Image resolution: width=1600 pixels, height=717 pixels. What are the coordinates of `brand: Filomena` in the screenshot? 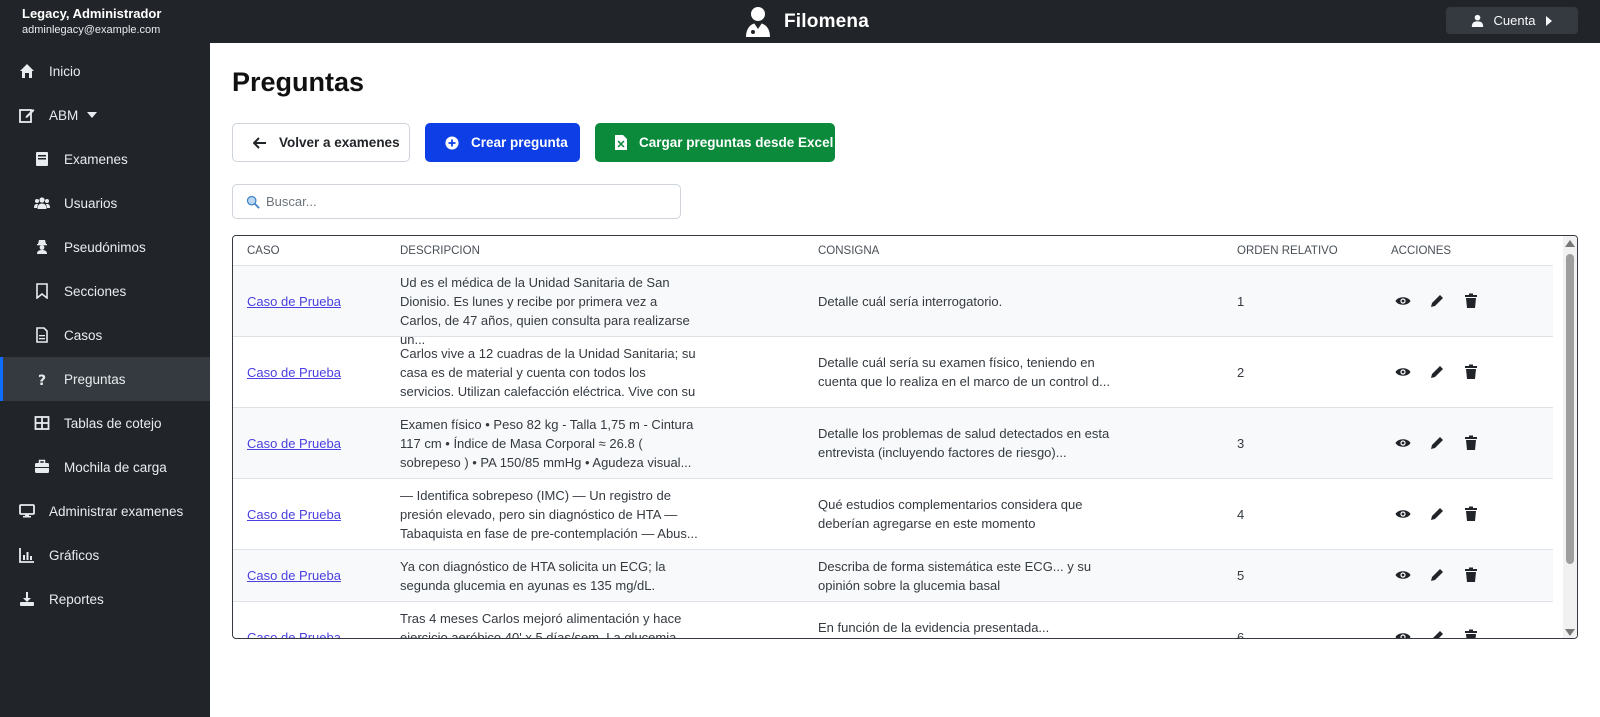 It's located at (806, 22).